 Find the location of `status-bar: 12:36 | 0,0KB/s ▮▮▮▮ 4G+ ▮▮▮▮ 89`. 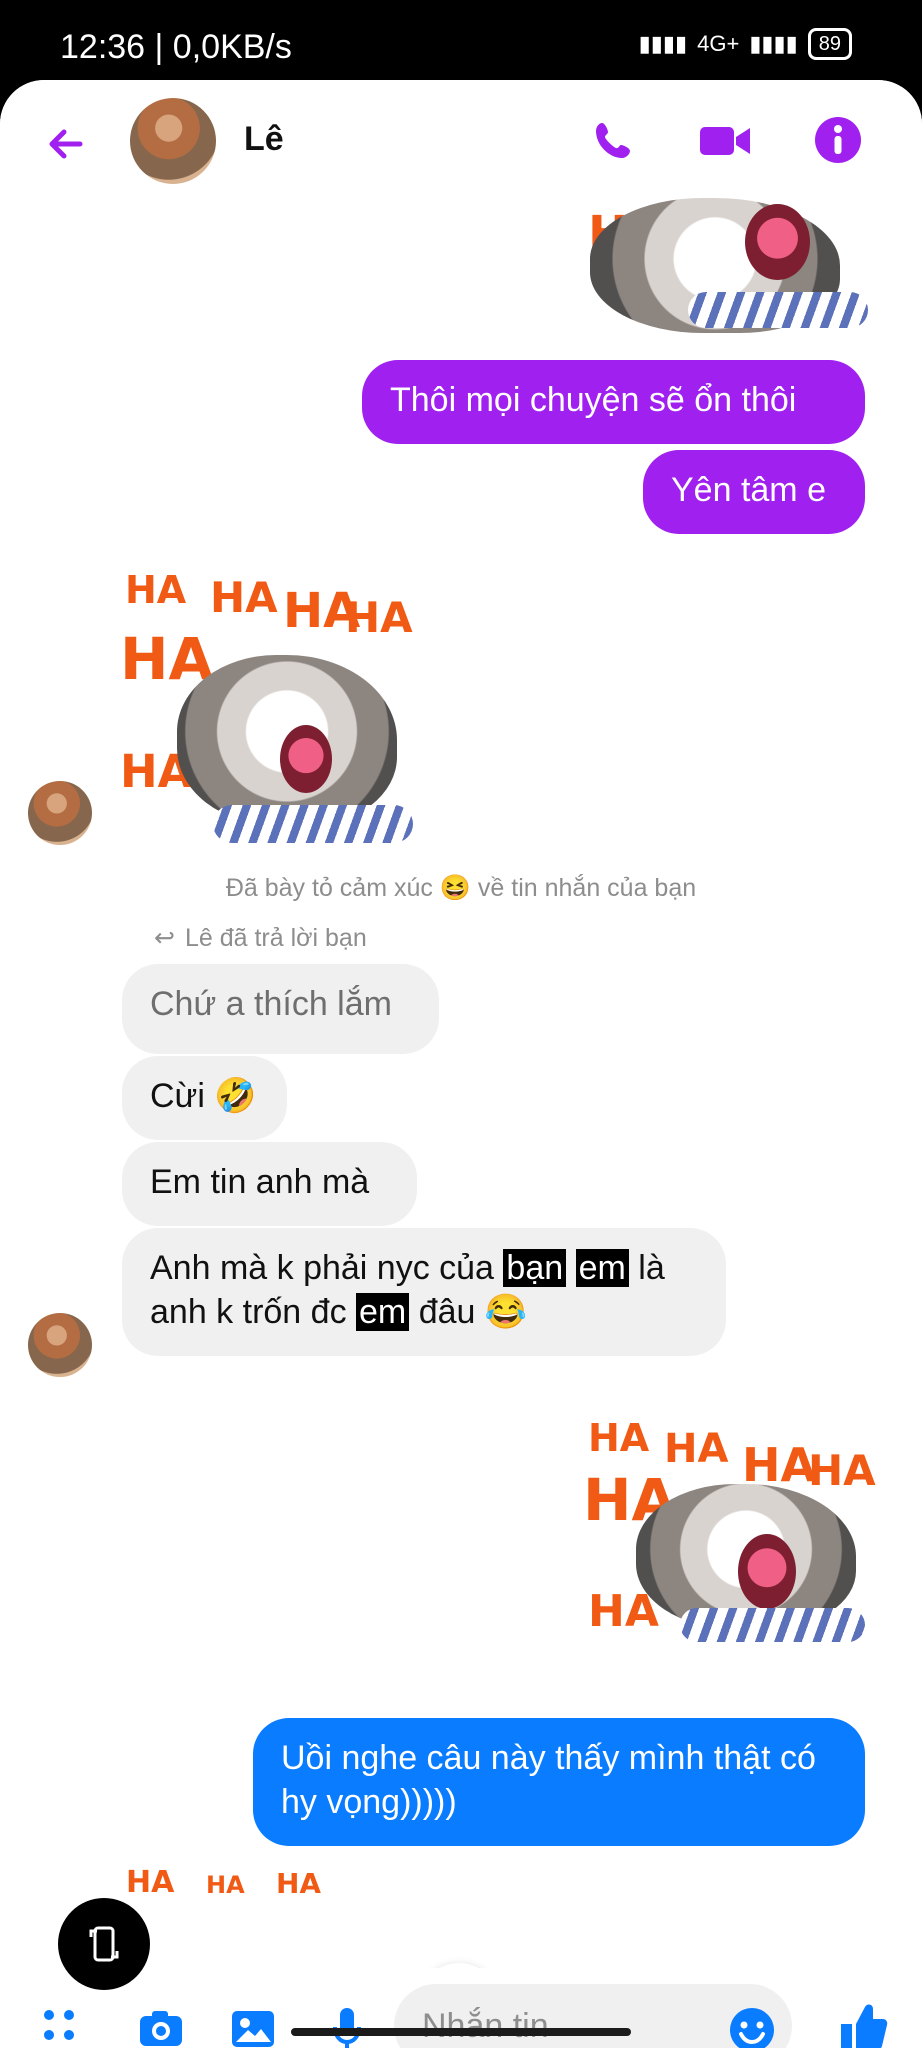

status-bar: 12:36 | 0,0KB/s ▮▮▮▮ 4G+ ▮▮▮▮ 89 is located at coordinates (461, 40).